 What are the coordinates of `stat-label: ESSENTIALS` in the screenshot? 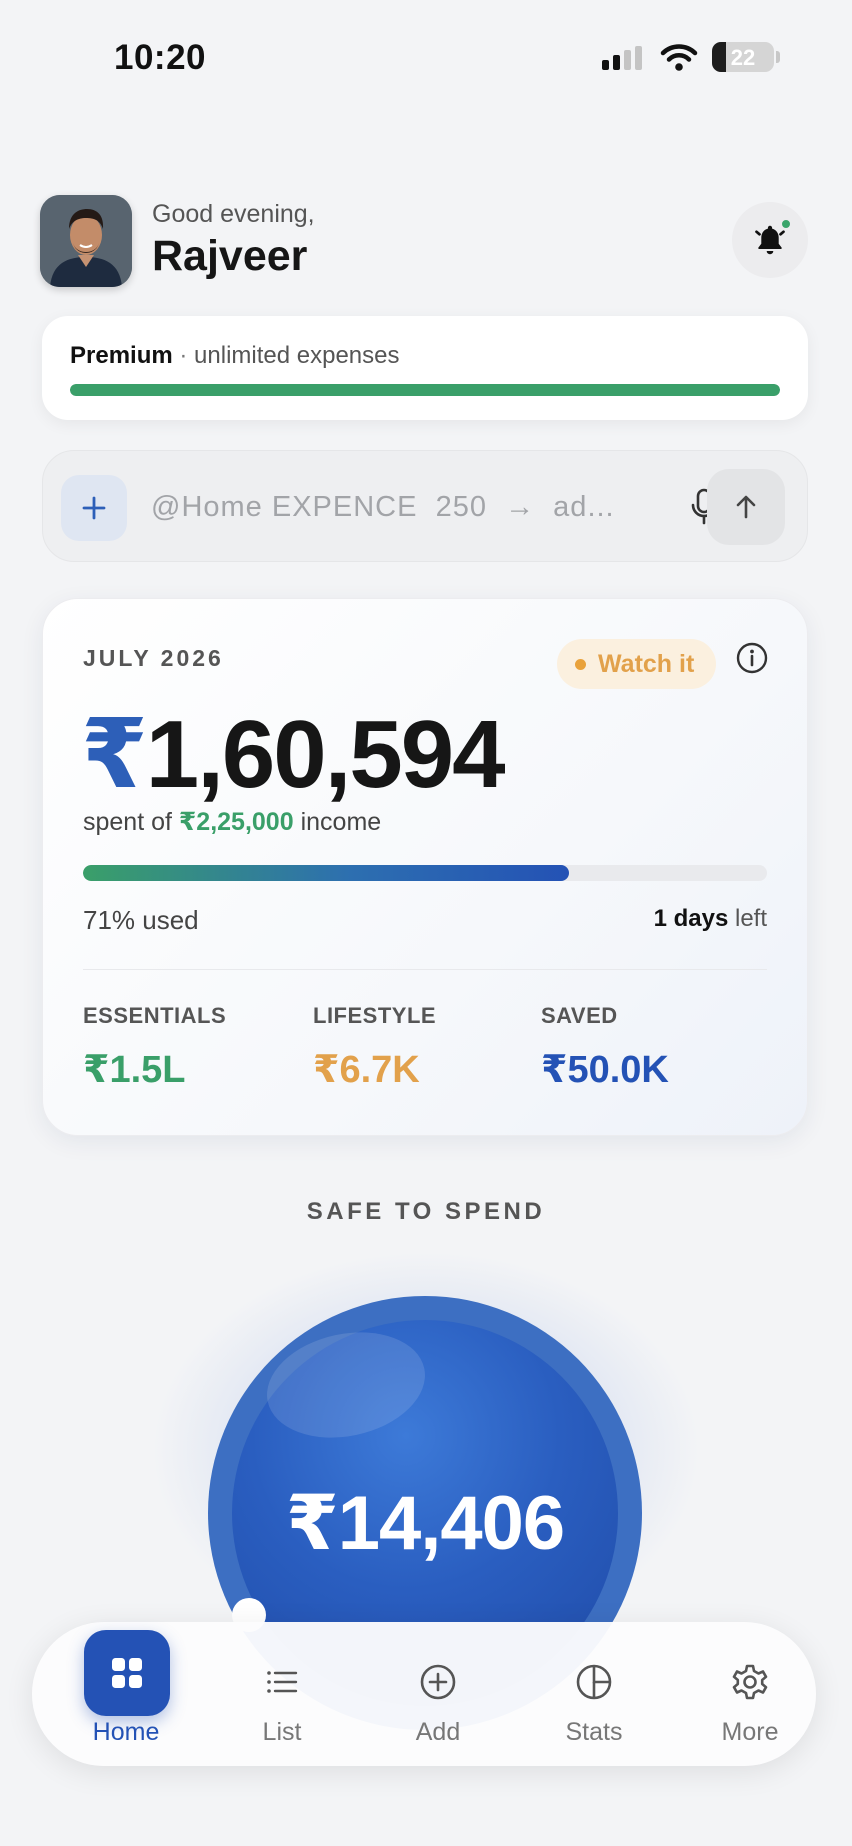 It's located at (155, 1015).